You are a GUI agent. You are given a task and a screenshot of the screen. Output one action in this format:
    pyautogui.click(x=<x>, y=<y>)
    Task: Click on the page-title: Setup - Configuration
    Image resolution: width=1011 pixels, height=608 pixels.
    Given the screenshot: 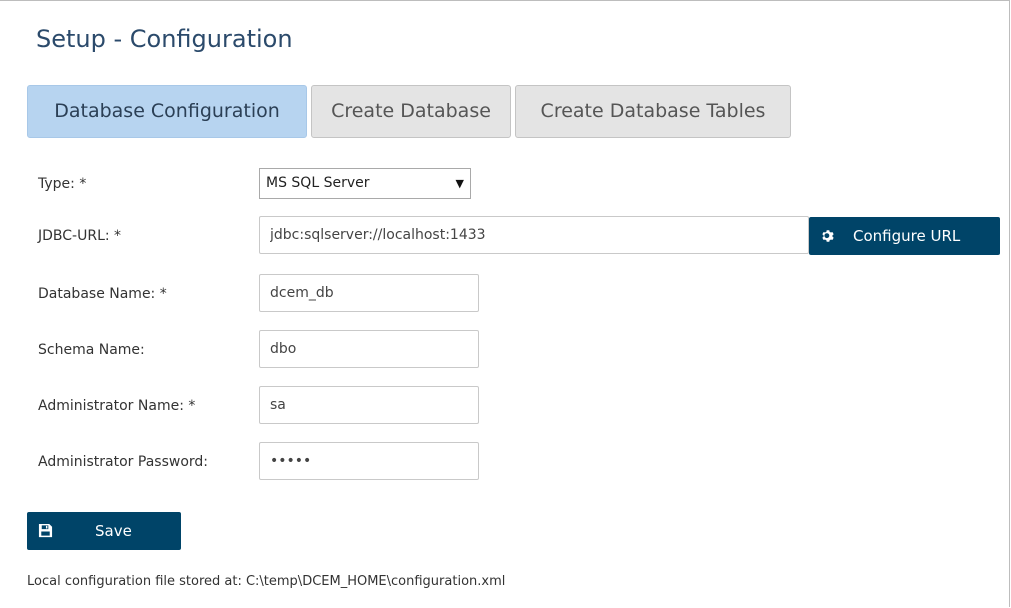 What is the action you would take?
    pyautogui.click(x=164, y=39)
    